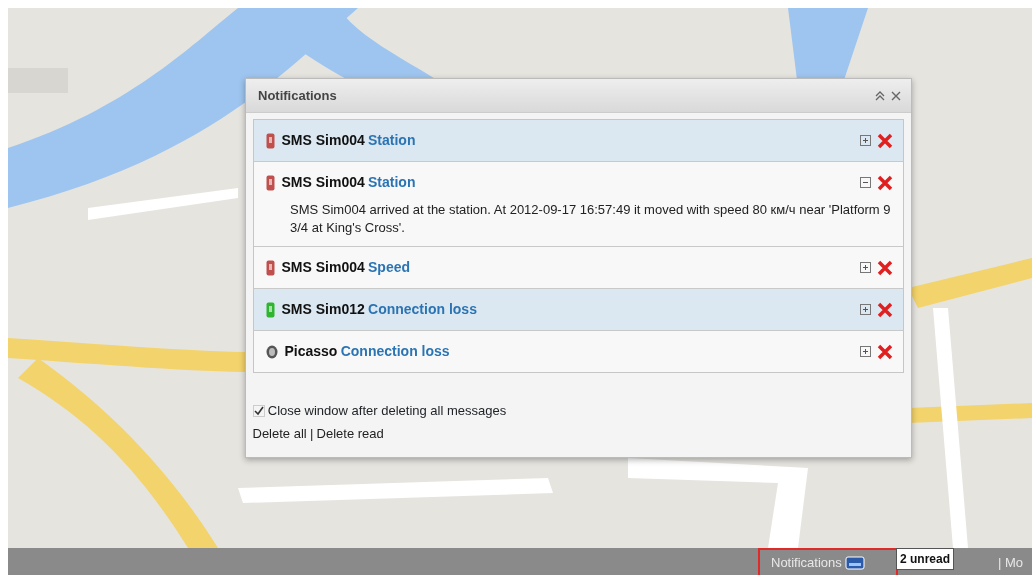  What do you see at coordinates (279, 433) in the screenshot?
I see `link: Delete all` at bounding box center [279, 433].